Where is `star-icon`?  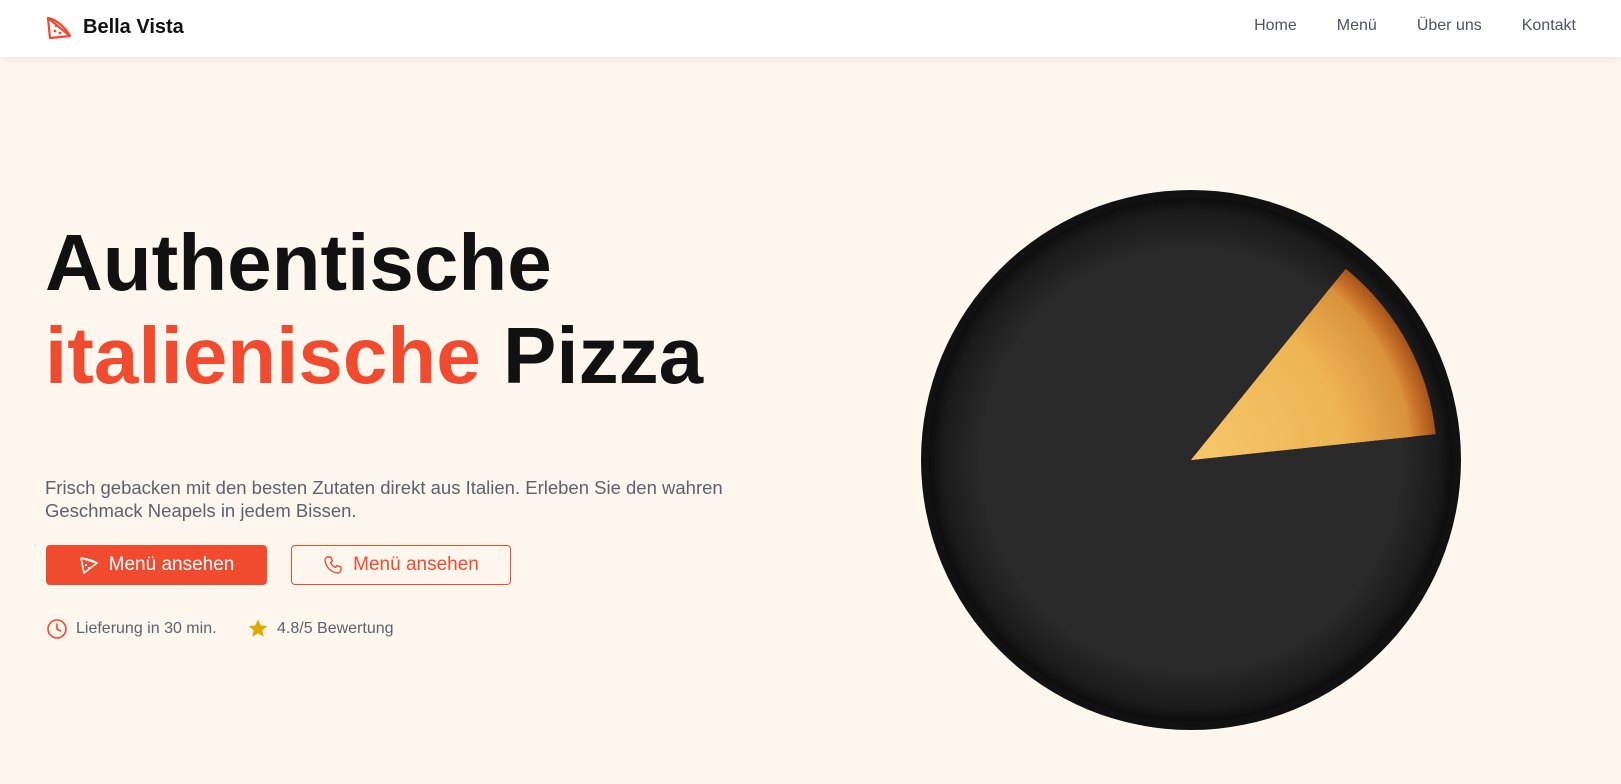
star-icon is located at coordinates (258, 628).